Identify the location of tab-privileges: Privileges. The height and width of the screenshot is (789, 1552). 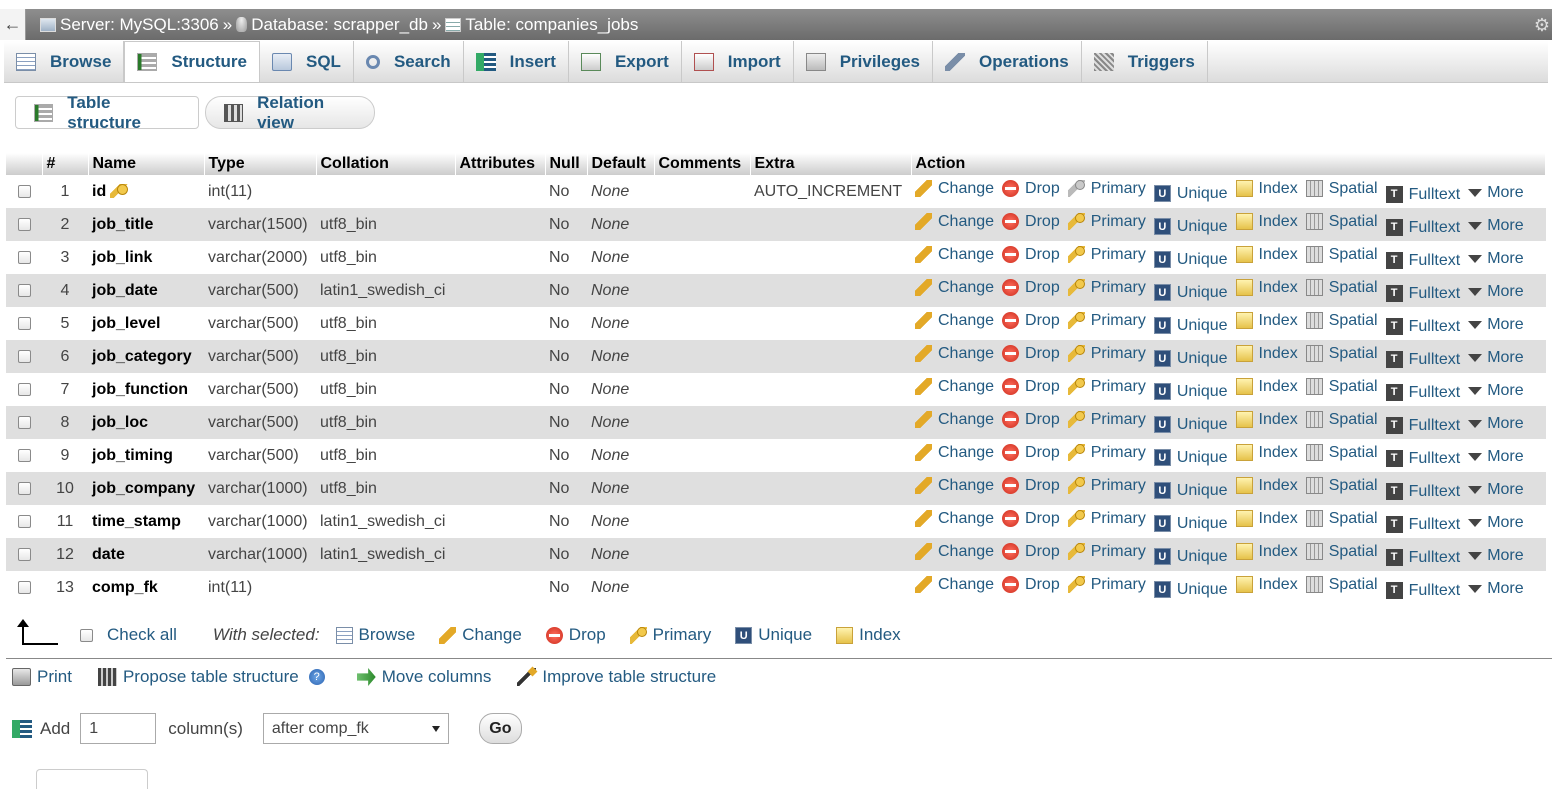
(864, 61).